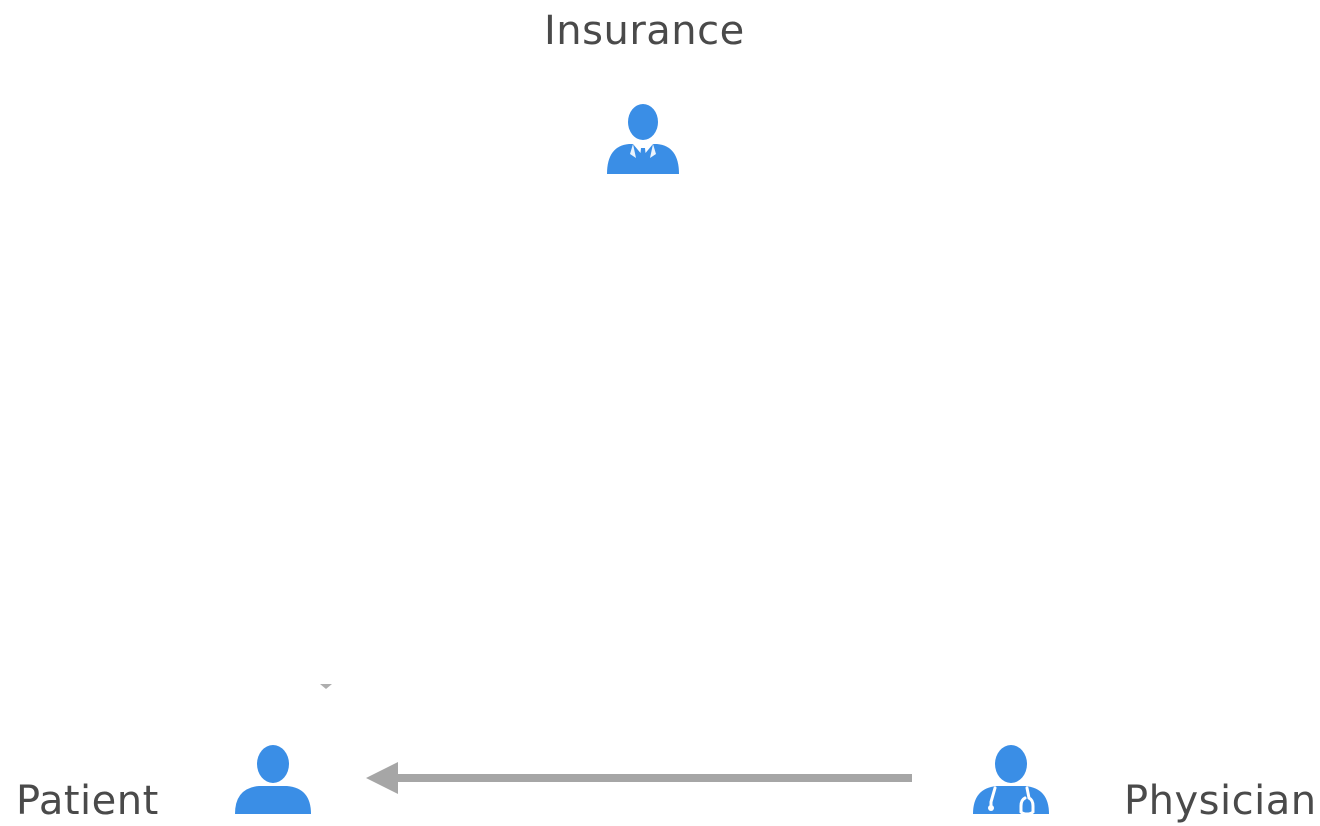  I want to click on doctor-icon, so click(1011, 780).